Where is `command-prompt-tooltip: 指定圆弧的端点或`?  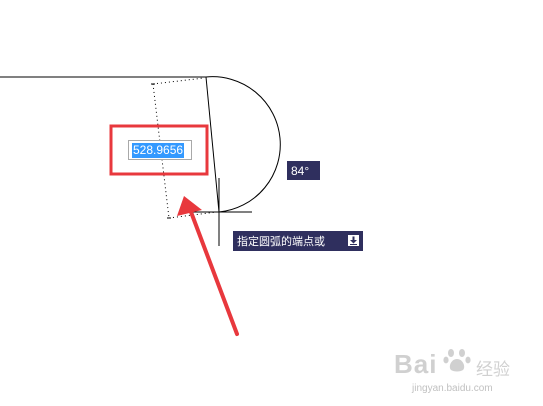 command-prompt-tooltip: 指定圆弧的端点或 is located at coordinates (298, 241).